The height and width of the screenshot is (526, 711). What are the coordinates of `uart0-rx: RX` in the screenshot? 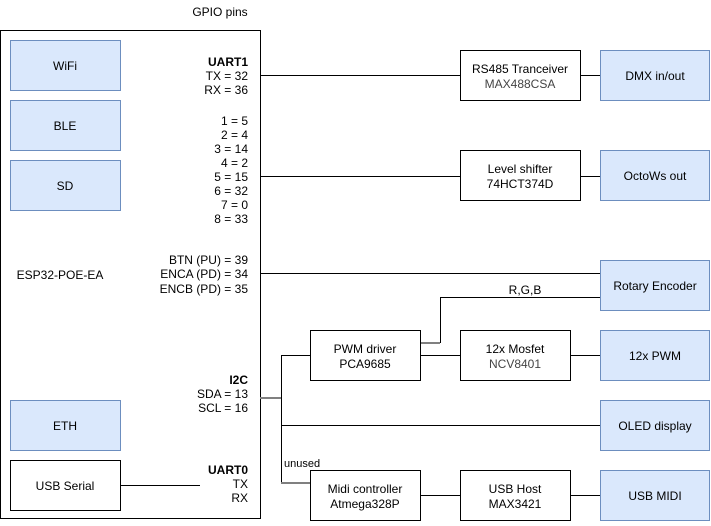 It's located at (239, 498).